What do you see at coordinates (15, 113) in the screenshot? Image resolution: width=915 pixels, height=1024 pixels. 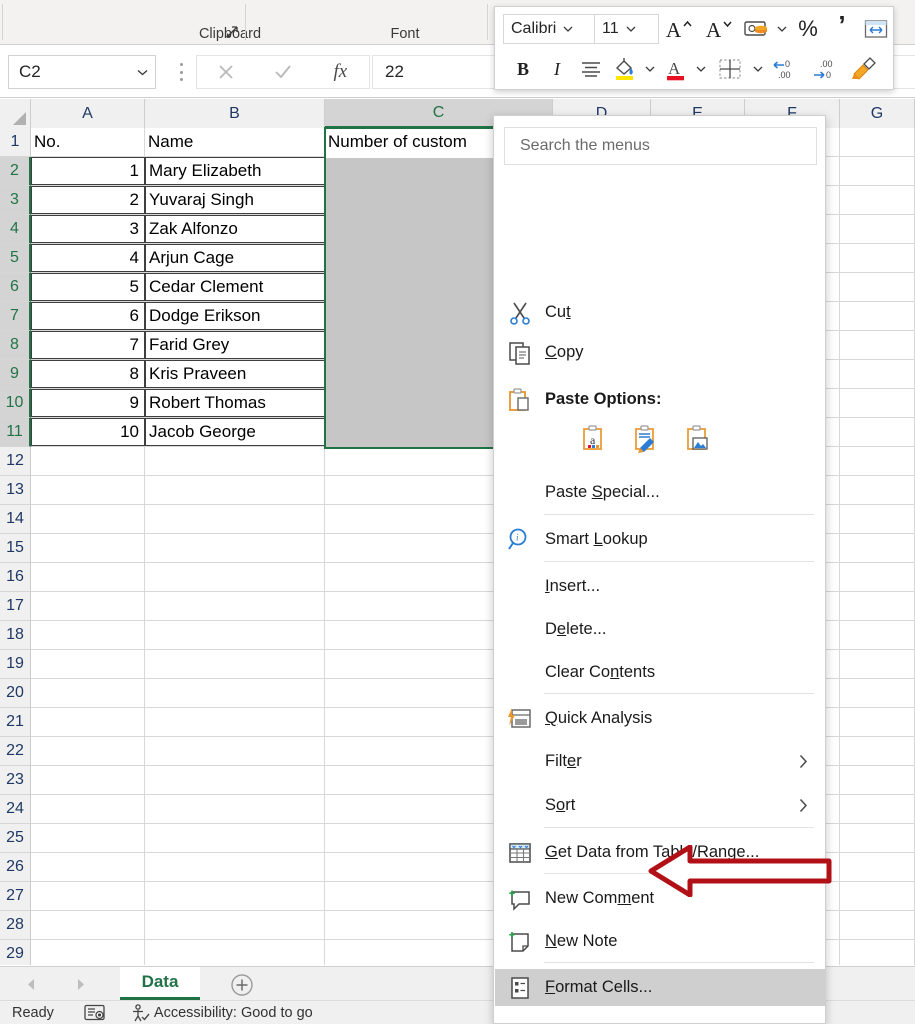 I see `select-all-corner` at bounding box center [15, 113].